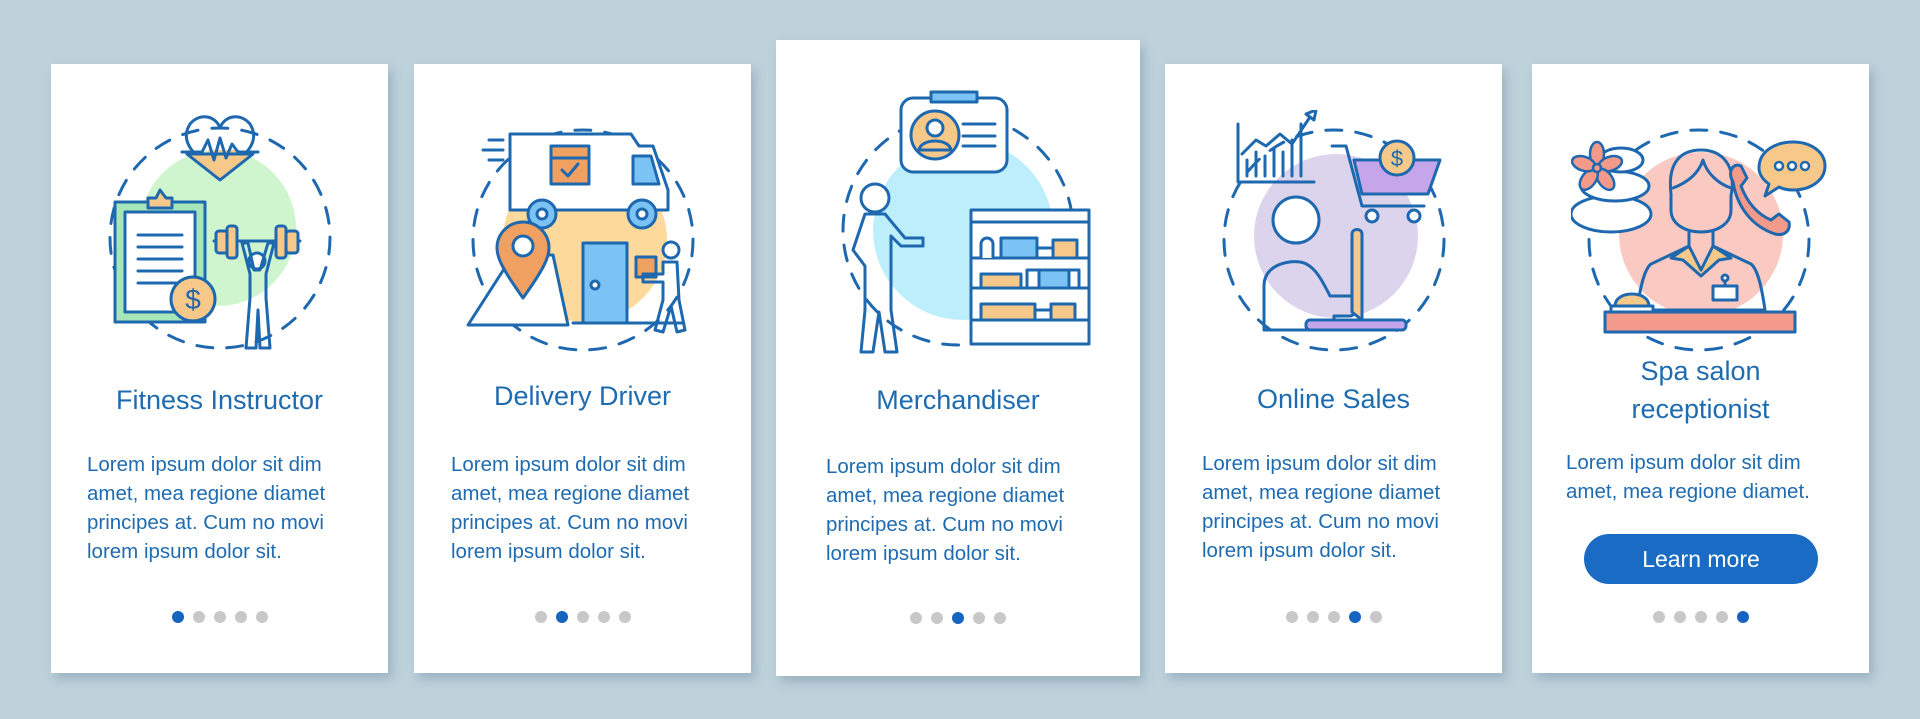  I want to click on card-title: Merchandiser, so click(958, 400).